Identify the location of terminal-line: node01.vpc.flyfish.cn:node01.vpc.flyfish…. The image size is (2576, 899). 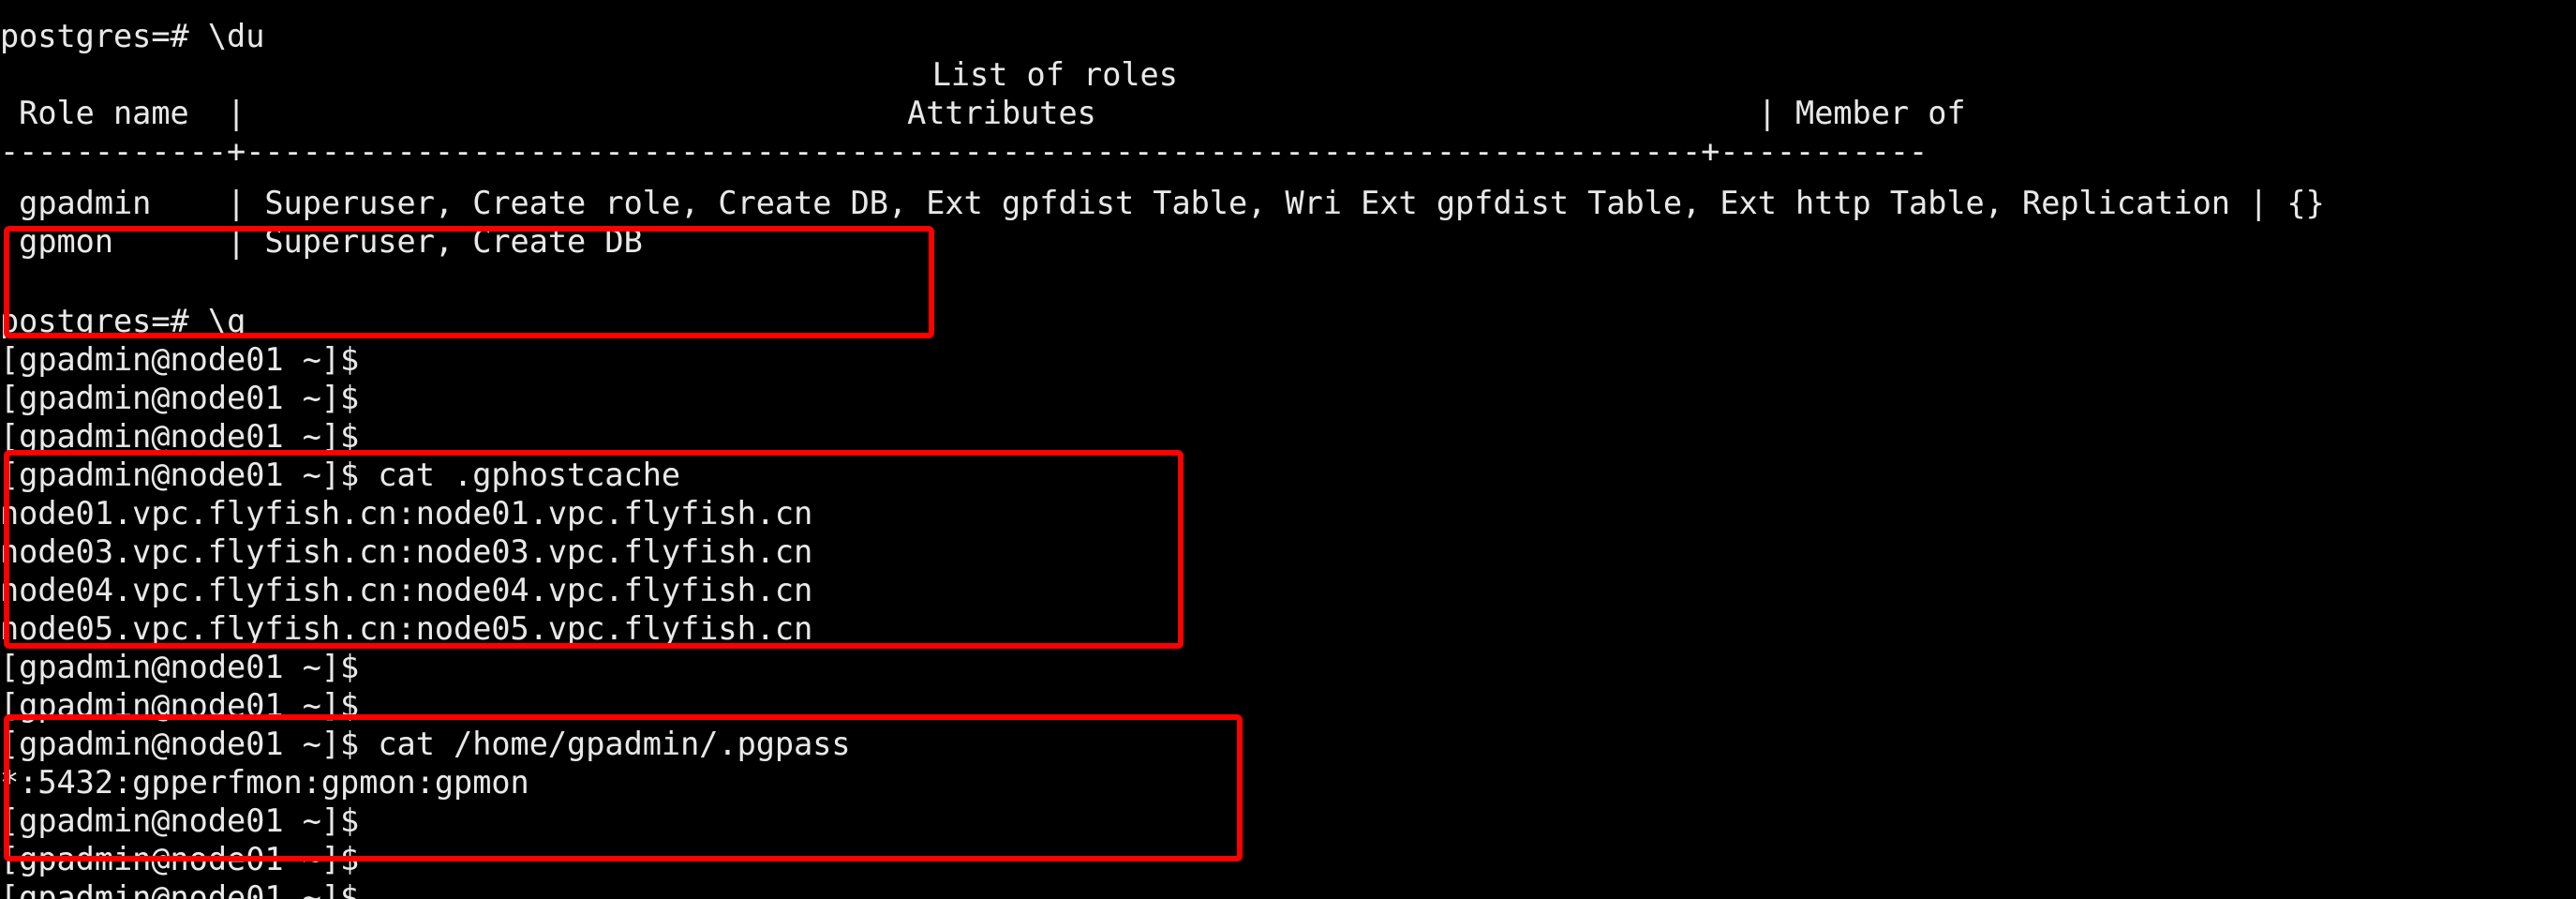
(406, 513).